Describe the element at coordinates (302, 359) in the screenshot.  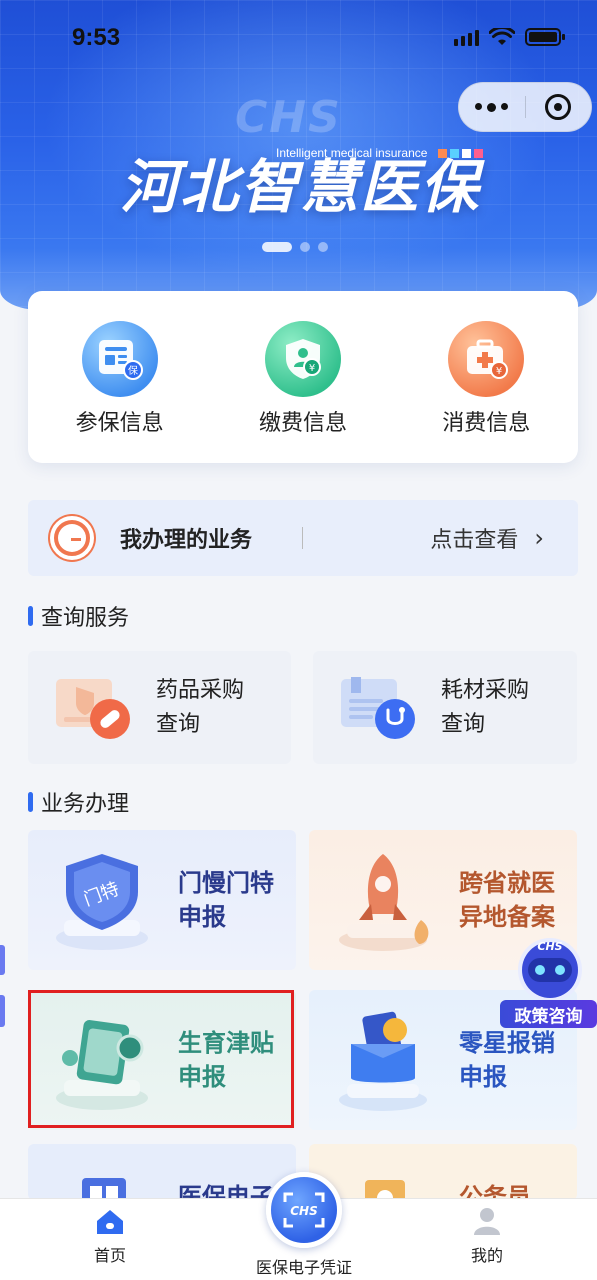
I see `payment-shield-icon: ¥` at that location.